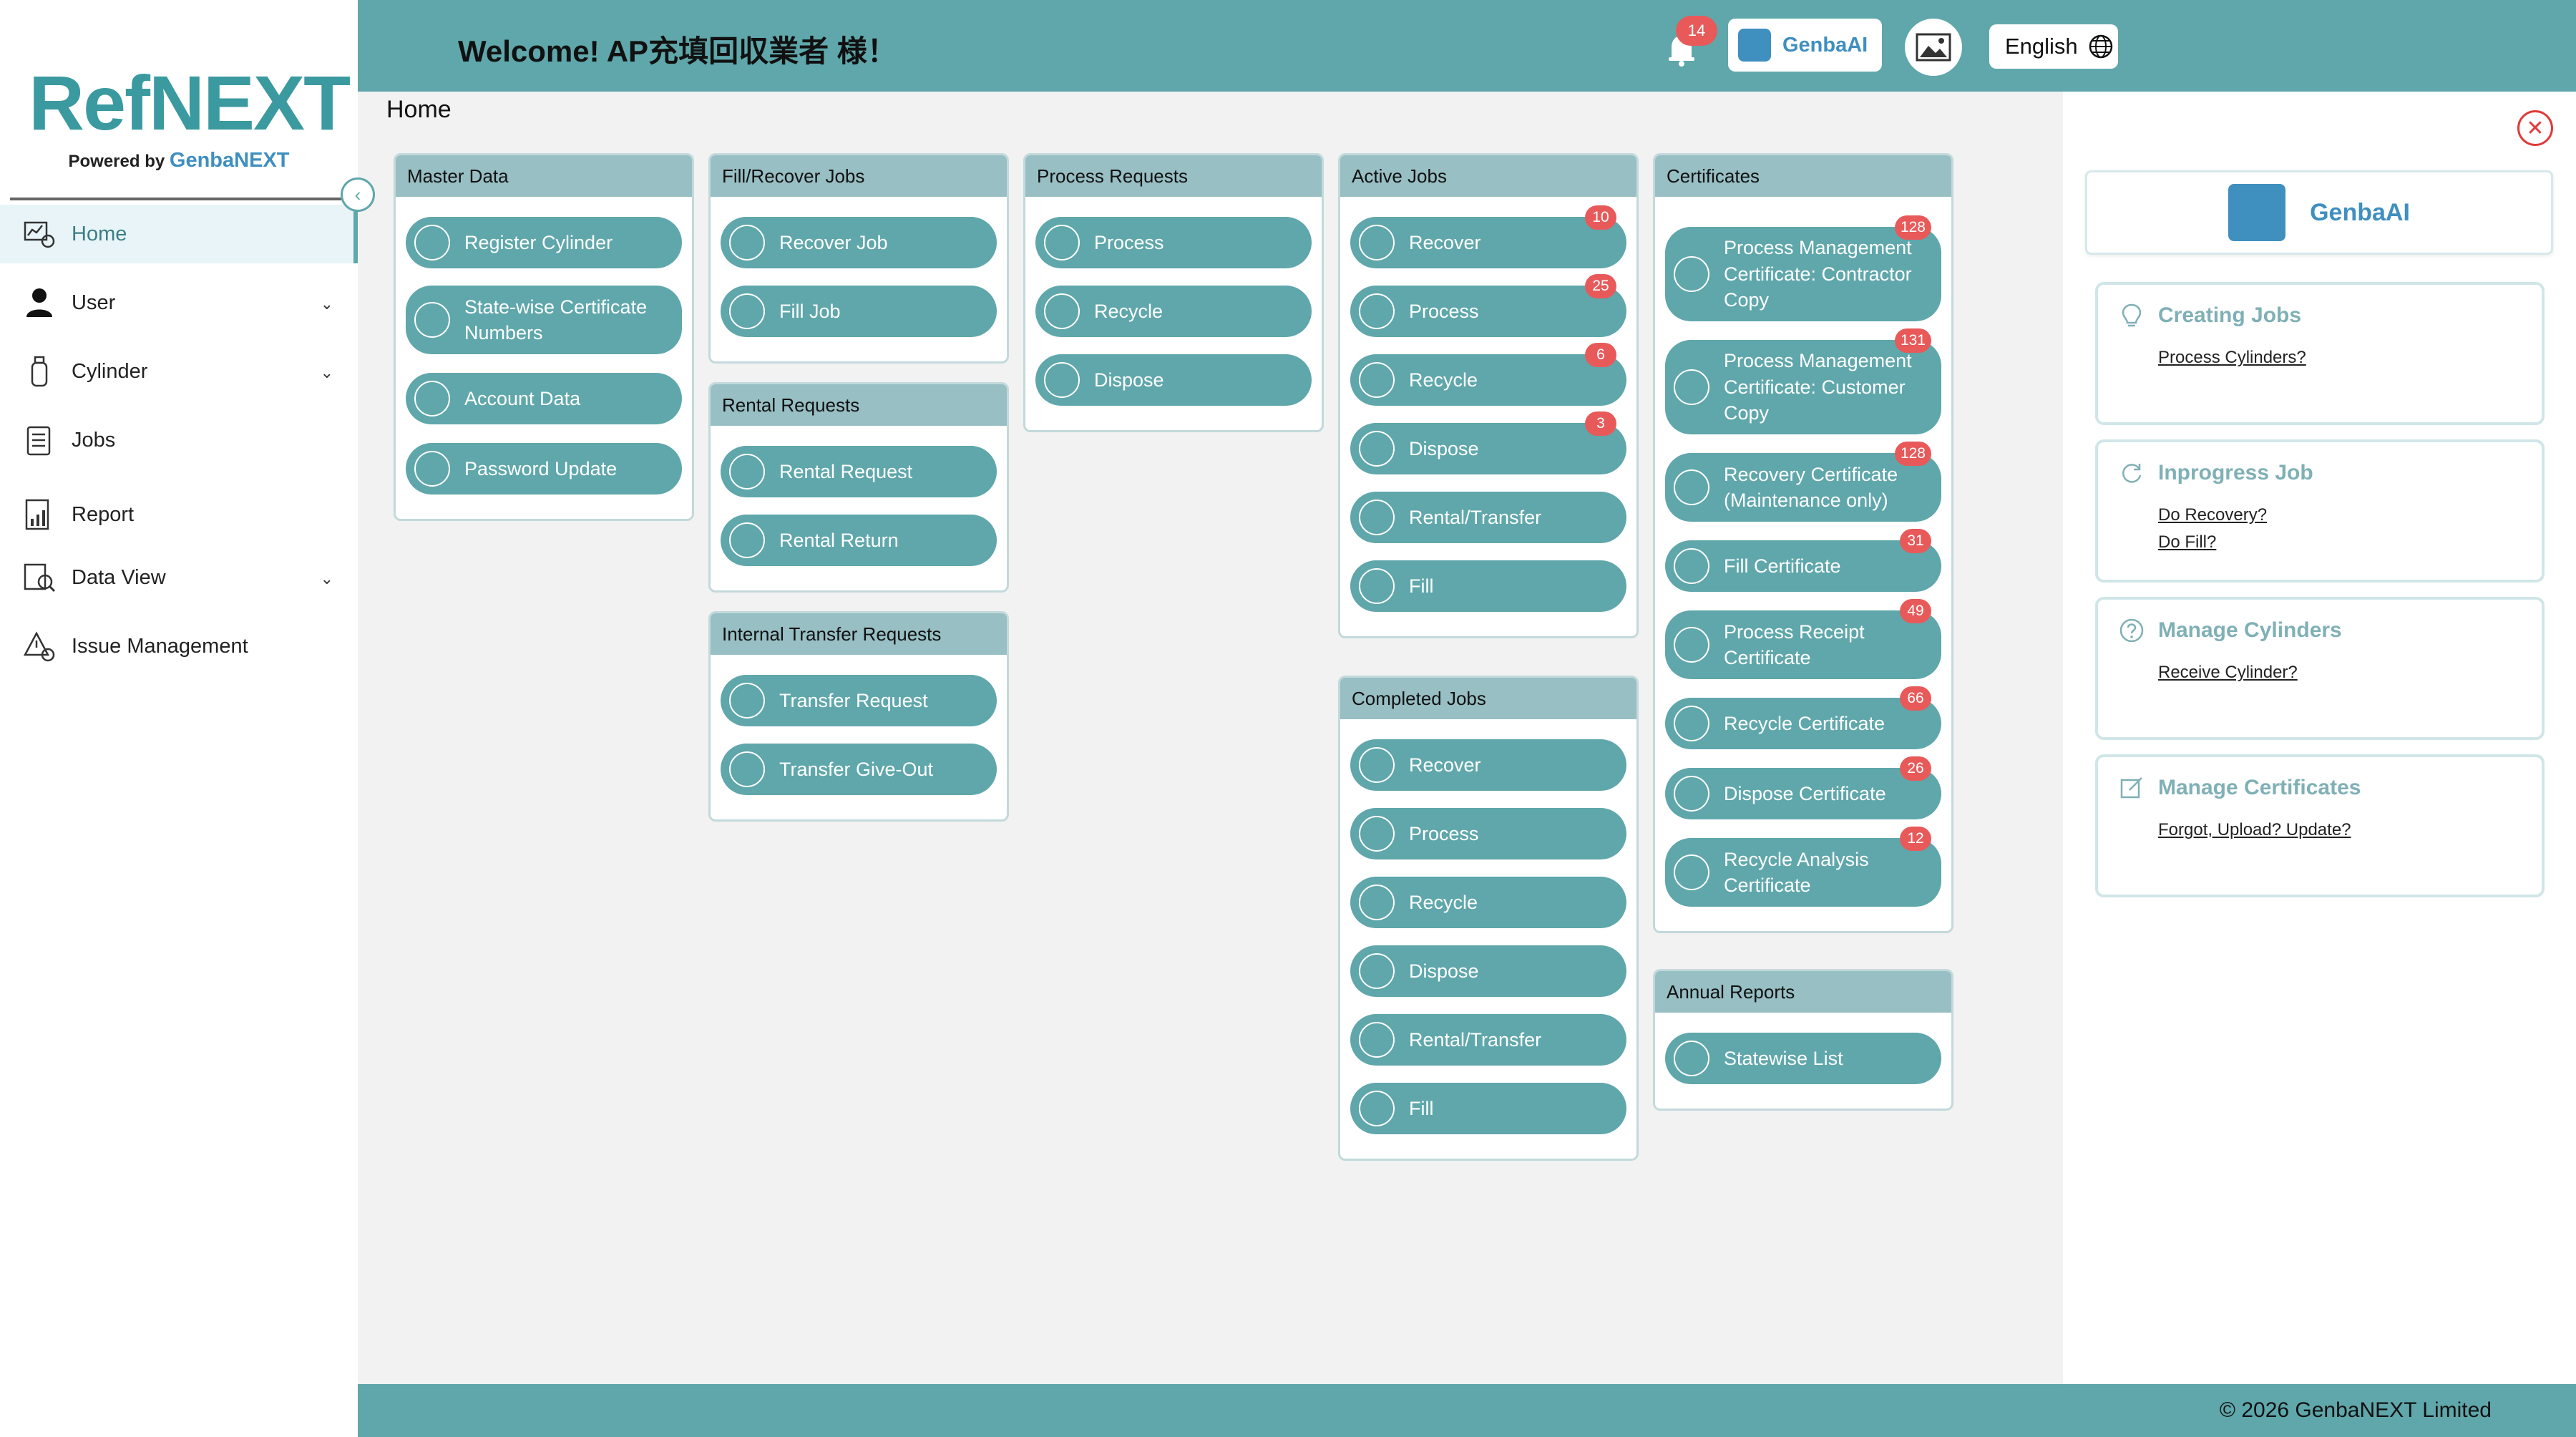  What do you see at coordinates (1443, 380) in the screenshot?
I see `tile-label: Recycle` at bounding box center [1443, 380].